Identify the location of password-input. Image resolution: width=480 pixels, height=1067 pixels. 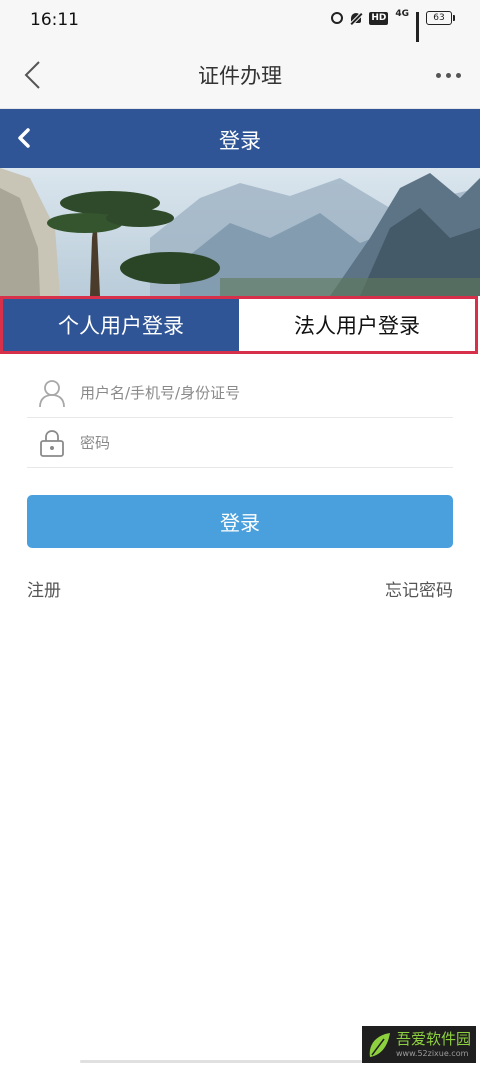
(266, 442).